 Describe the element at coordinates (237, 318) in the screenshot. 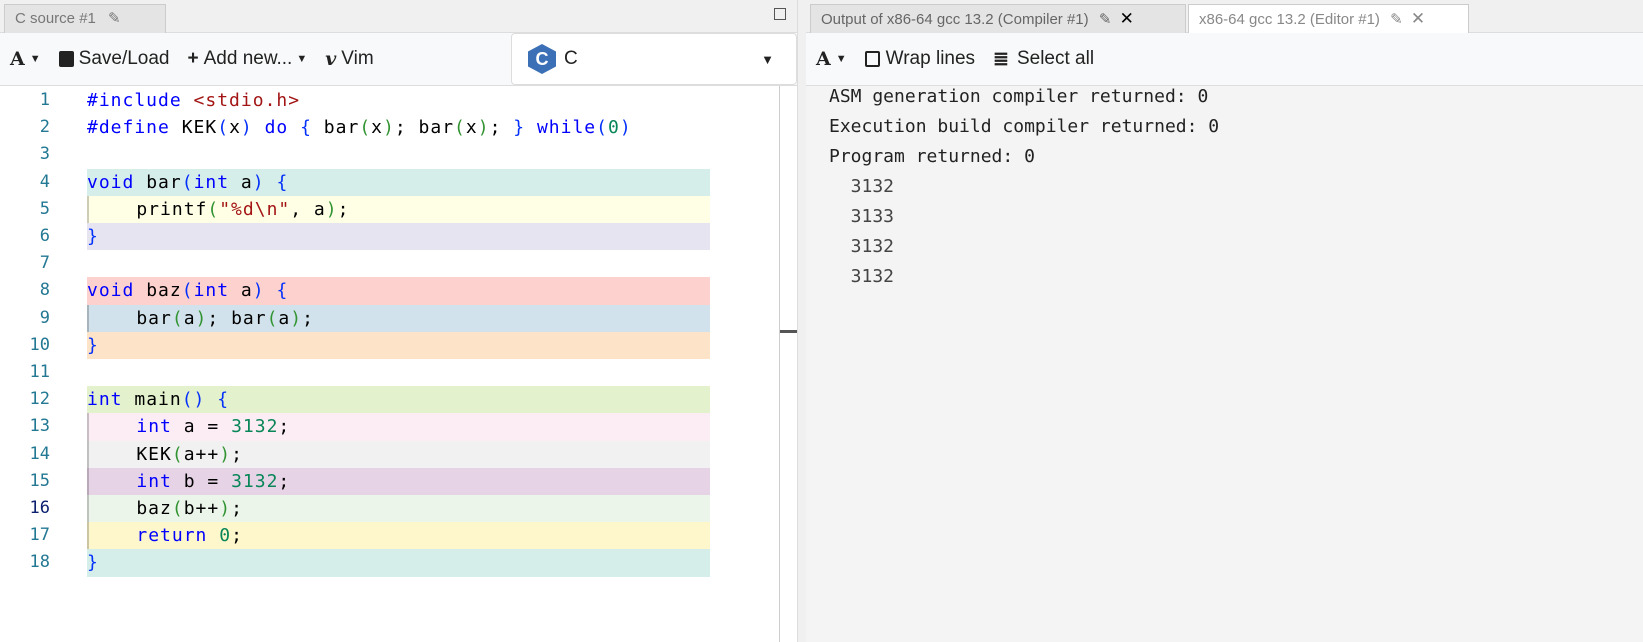

I see `code-token: ; bar` at that location.